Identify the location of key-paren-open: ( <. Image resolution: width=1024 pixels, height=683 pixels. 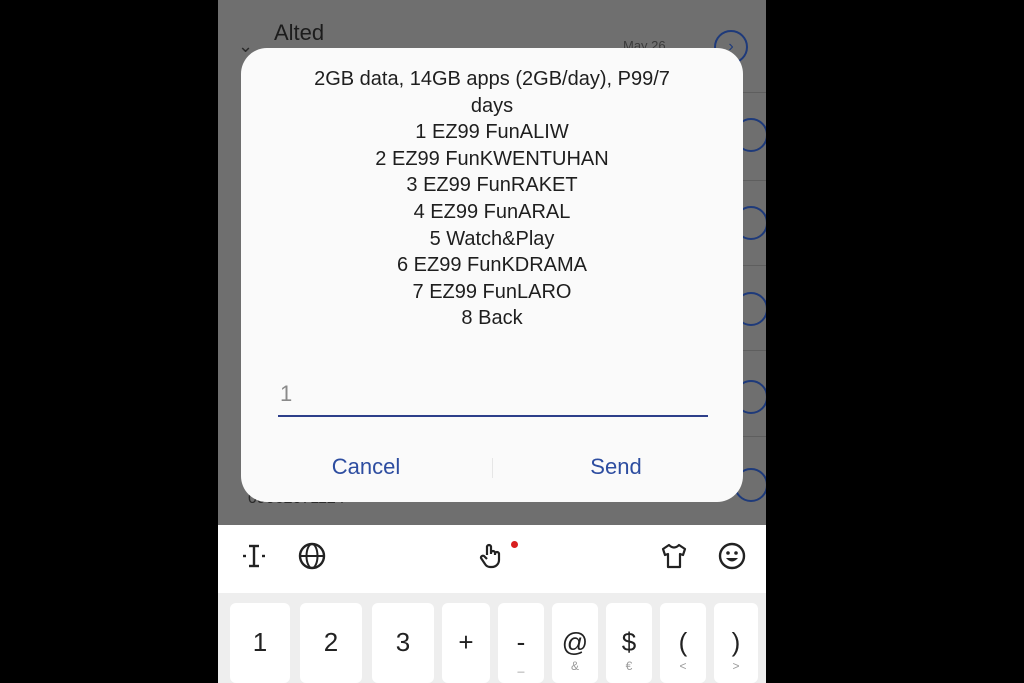
(683, 643).